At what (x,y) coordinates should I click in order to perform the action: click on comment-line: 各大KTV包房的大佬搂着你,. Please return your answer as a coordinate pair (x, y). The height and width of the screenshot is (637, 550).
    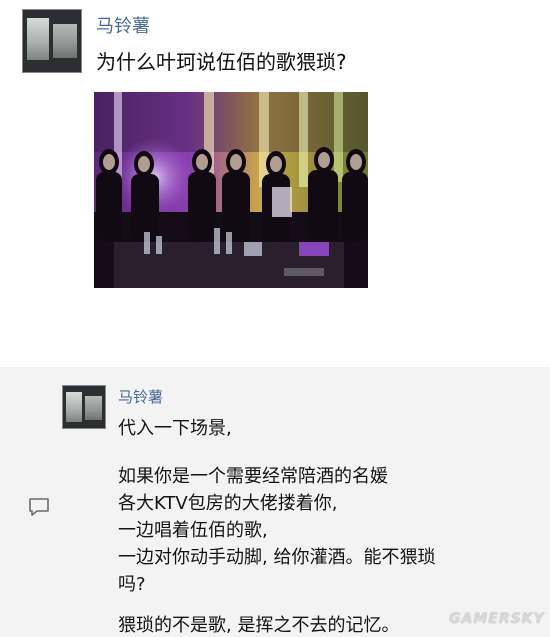
    Looking at the image, I should click on (228, 503).